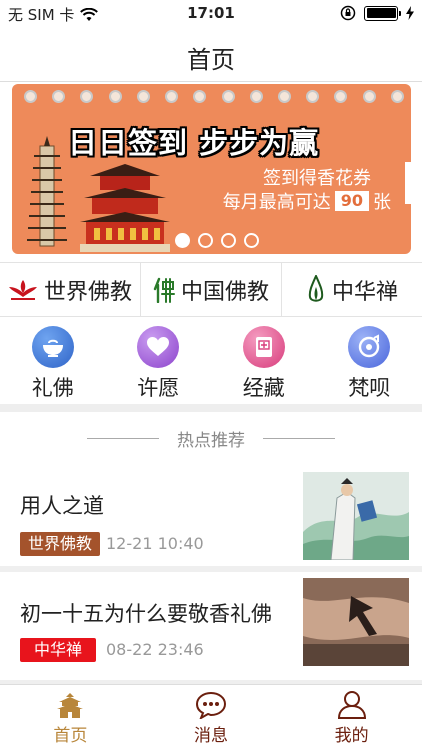 The image size is (422, 750). Describe the element at coordinates (158, 388) in the screenshot. I see `menu-label: 许愿` at that location.